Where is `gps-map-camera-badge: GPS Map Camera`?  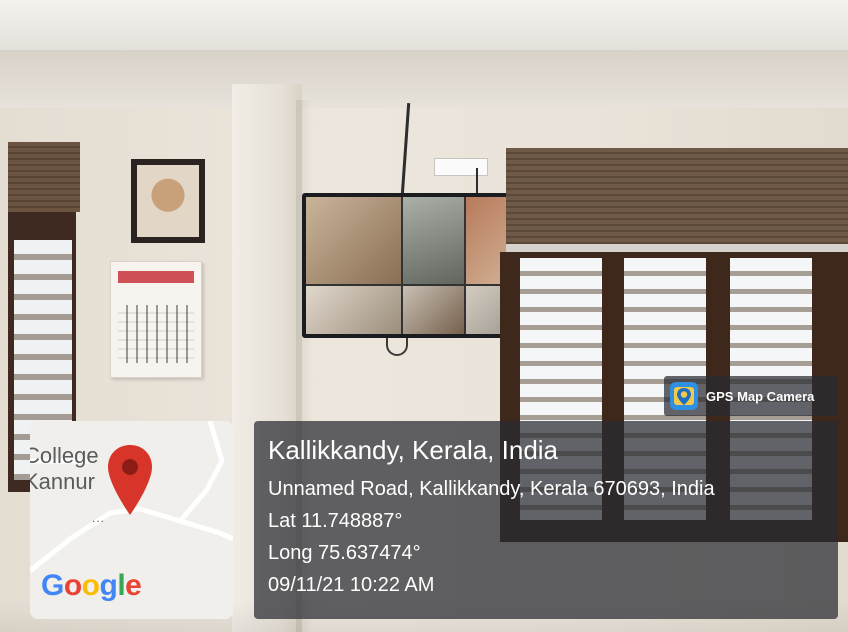
gps-map-camera-badge: GPS Map Camera is located at coordinates (751, 396).